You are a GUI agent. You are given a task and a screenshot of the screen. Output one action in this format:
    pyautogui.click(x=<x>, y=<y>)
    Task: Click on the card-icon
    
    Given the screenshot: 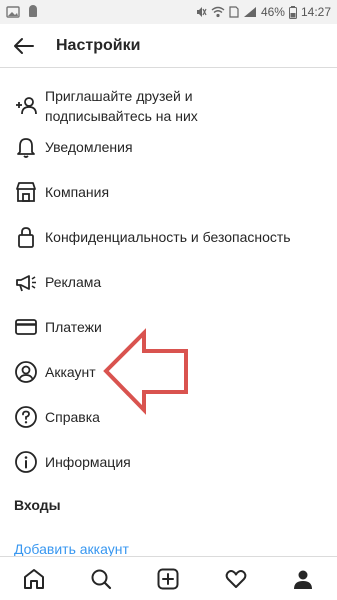 What is the action you would take?
    pyautogui.click(x=26, y=327)
    